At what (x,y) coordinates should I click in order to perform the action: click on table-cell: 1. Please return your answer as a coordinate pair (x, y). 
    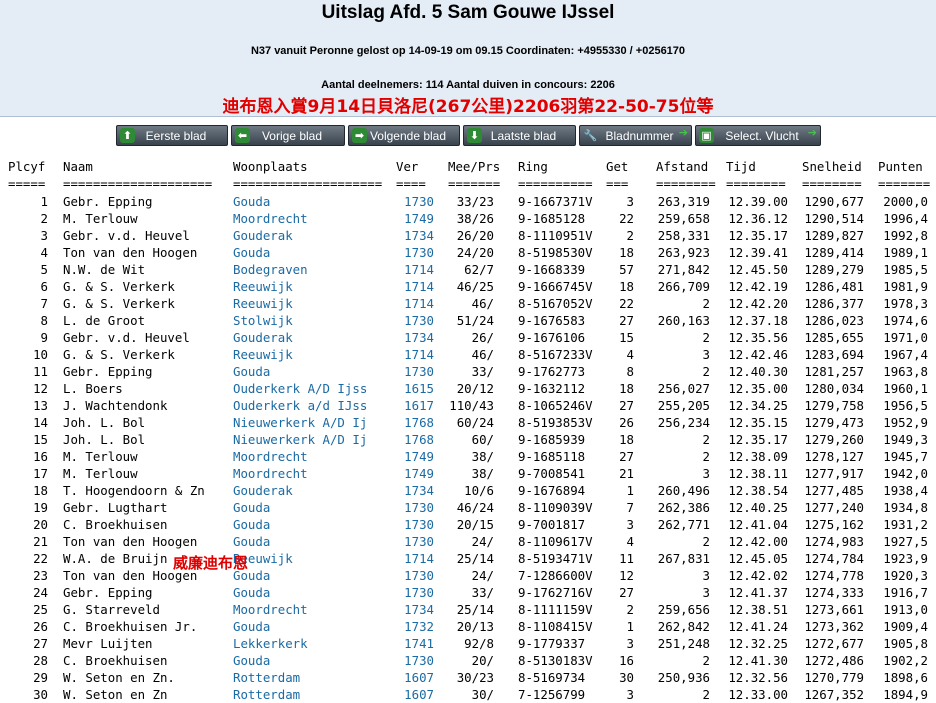
    Looking at the image, I should click on (44, 201).